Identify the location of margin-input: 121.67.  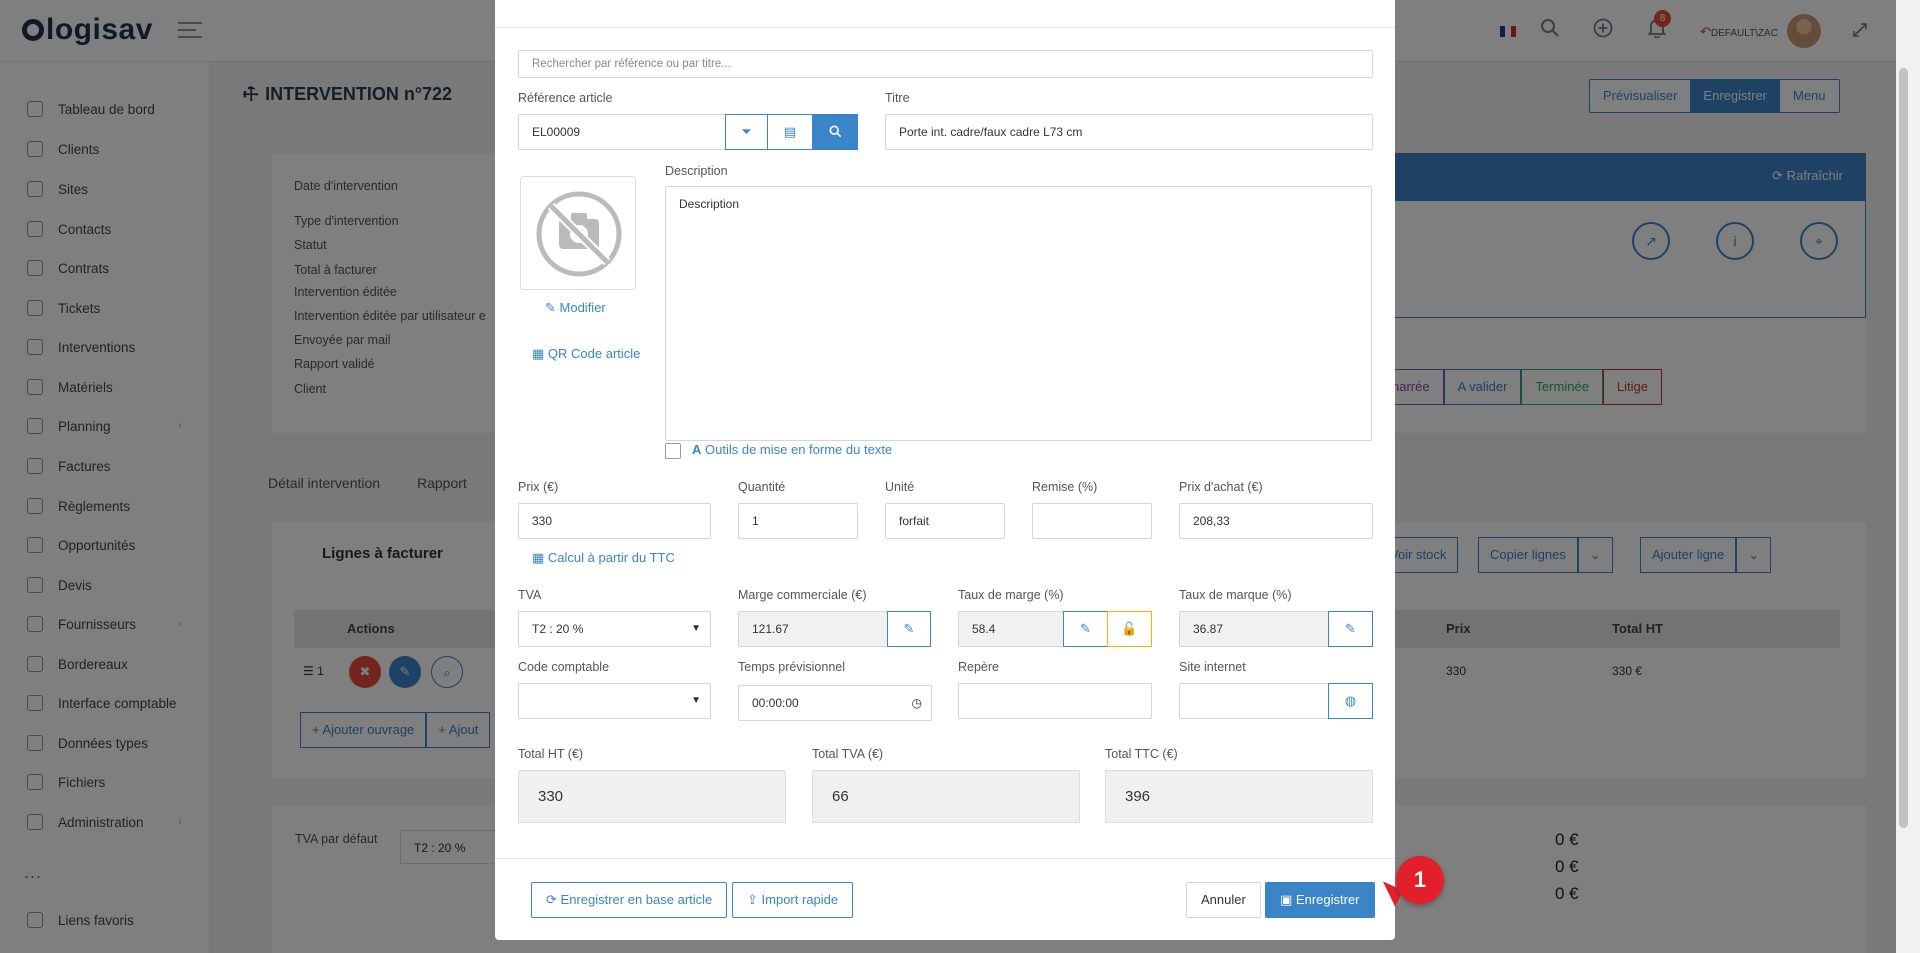
(813, 629).